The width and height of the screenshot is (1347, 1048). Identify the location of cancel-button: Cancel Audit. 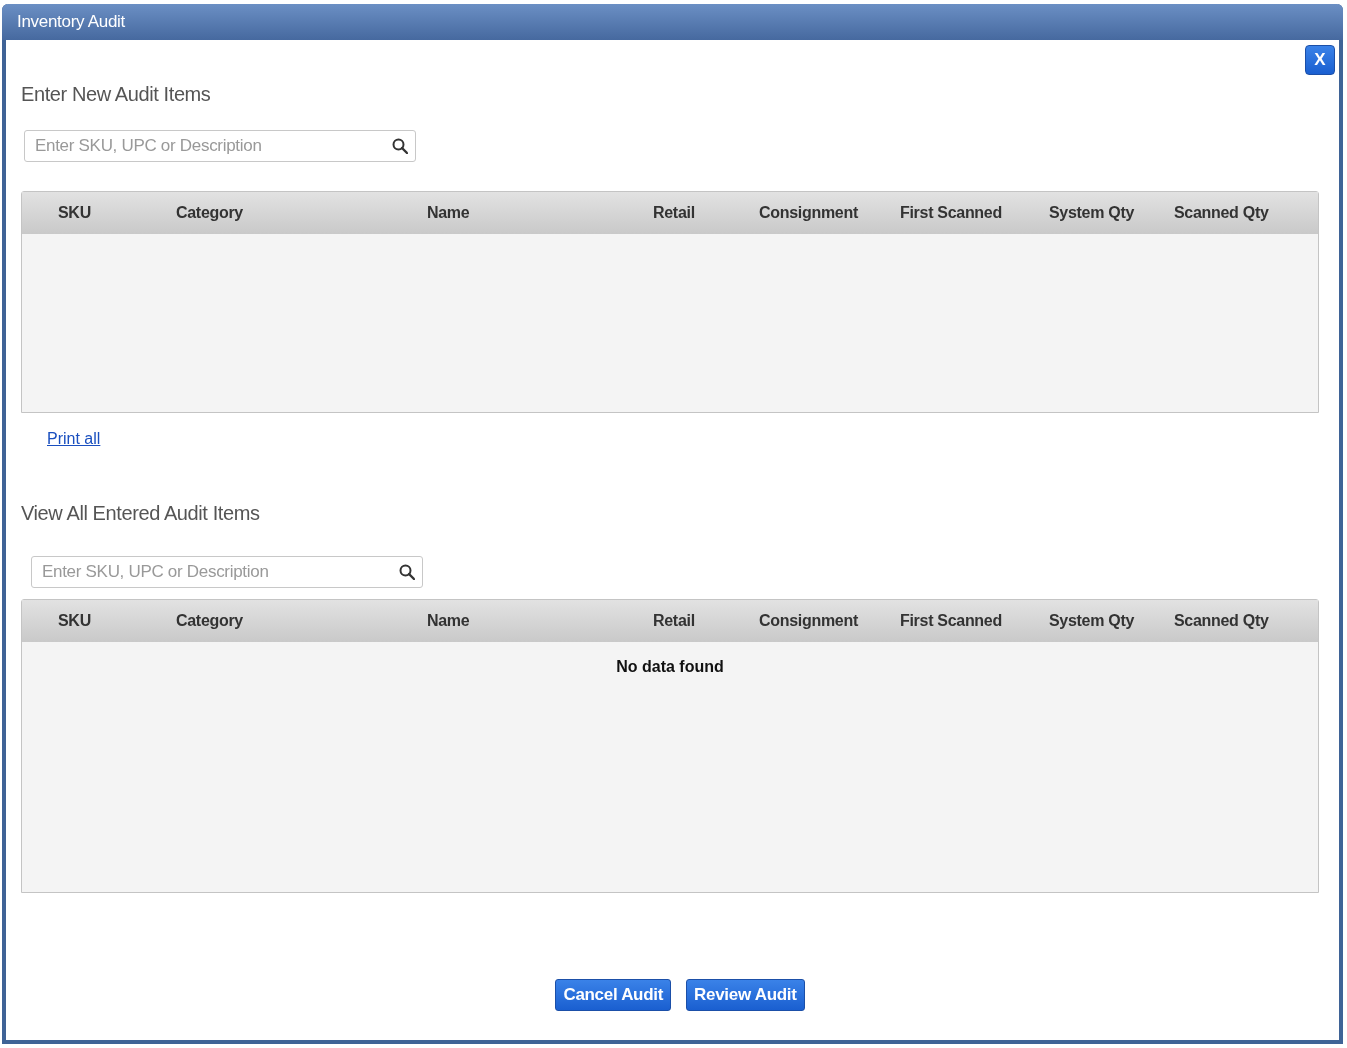
(613, 995).